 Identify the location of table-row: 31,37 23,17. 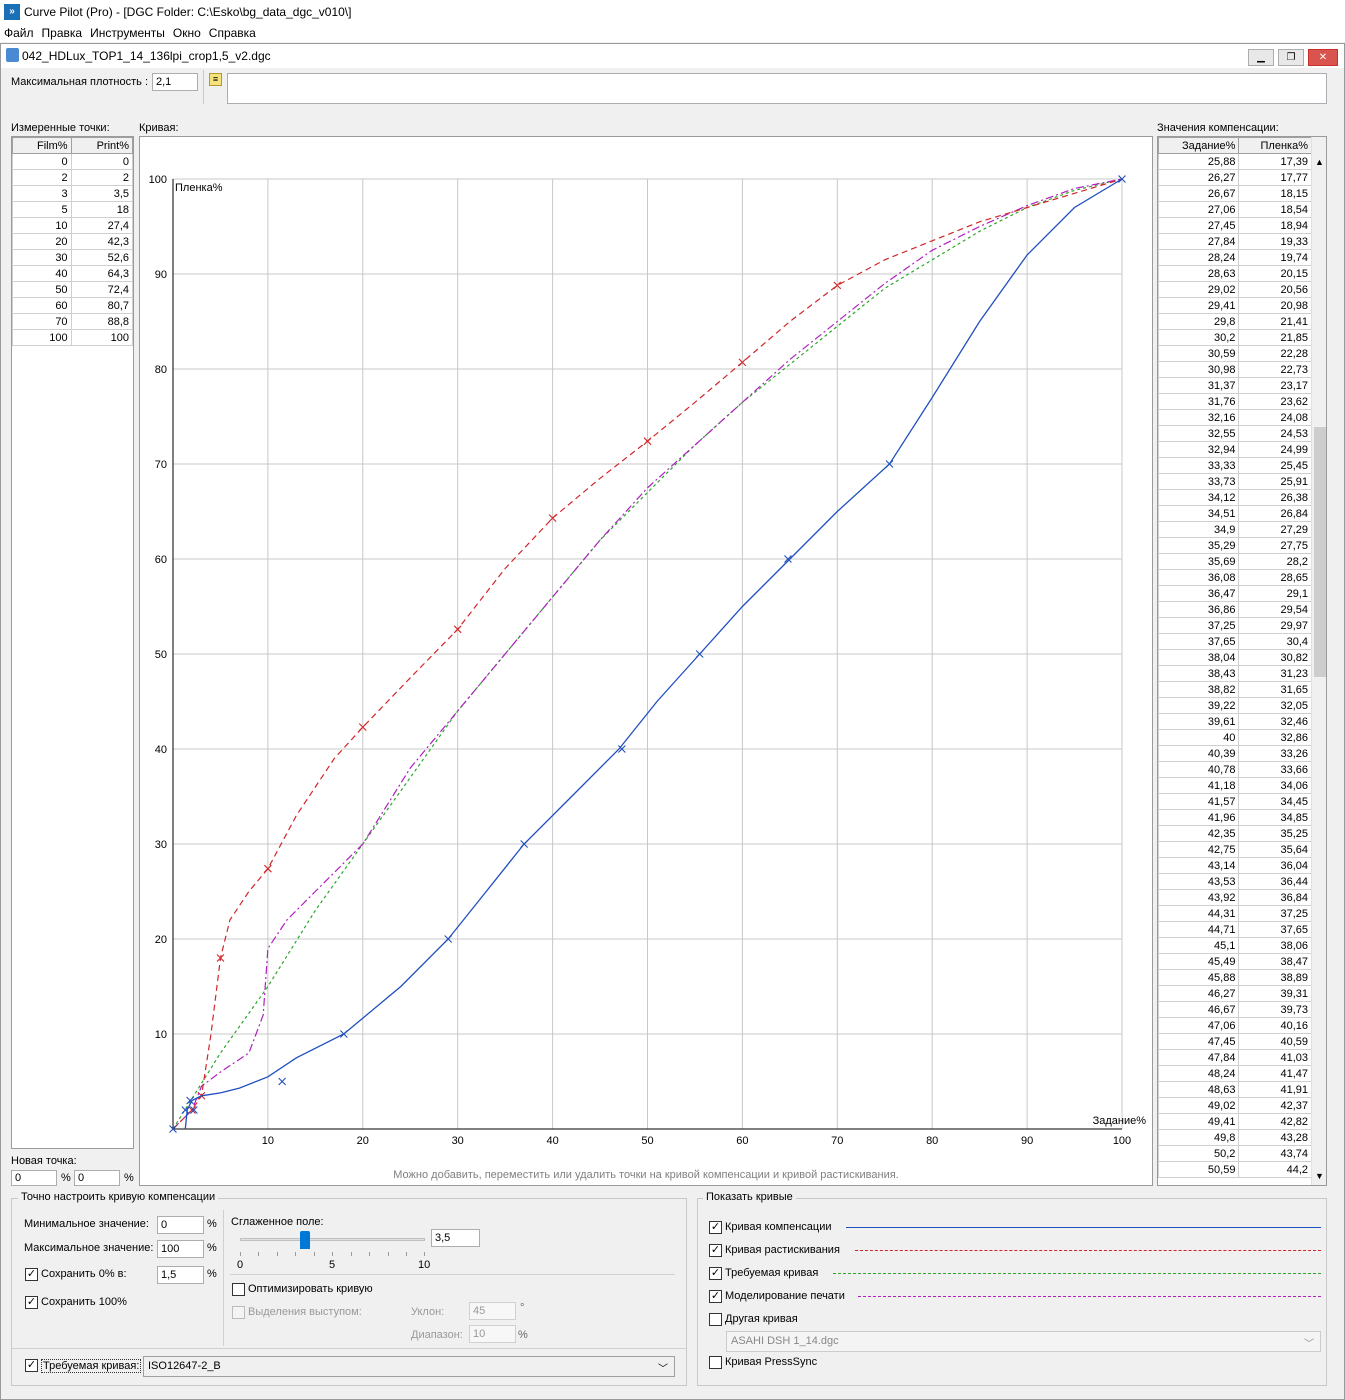
(1235, 385).